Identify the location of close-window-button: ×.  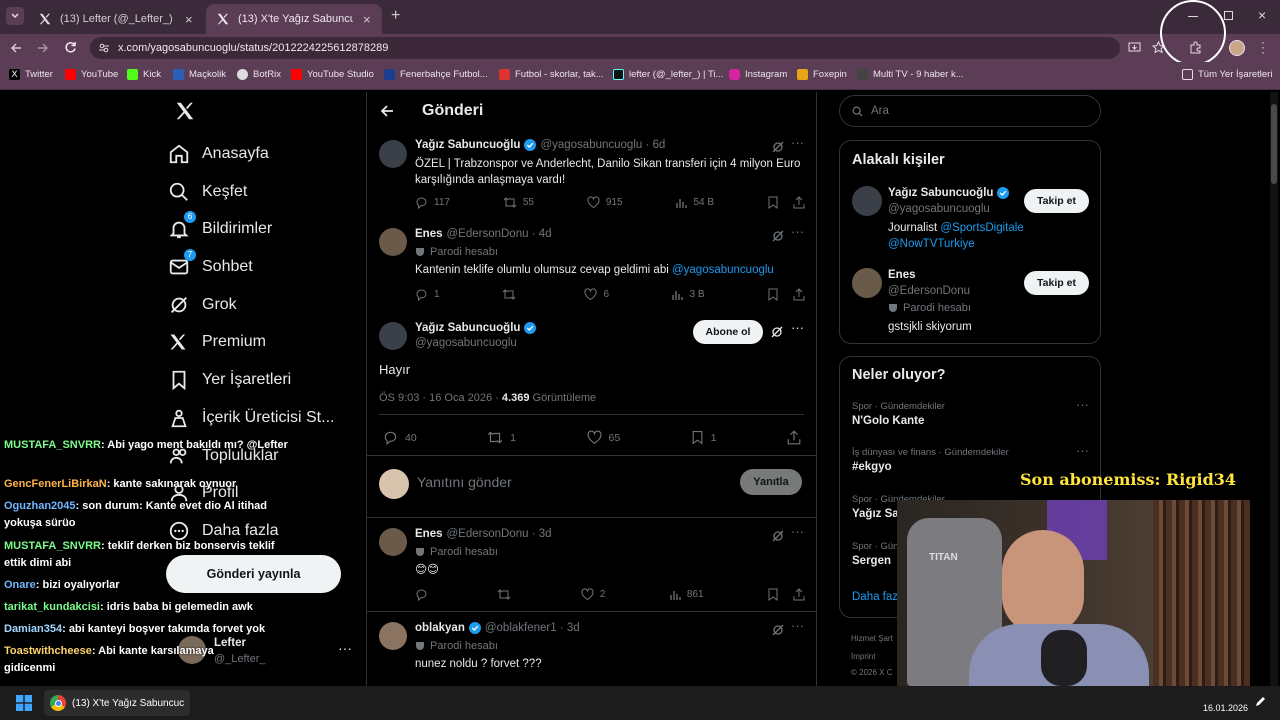
(1262, 15).